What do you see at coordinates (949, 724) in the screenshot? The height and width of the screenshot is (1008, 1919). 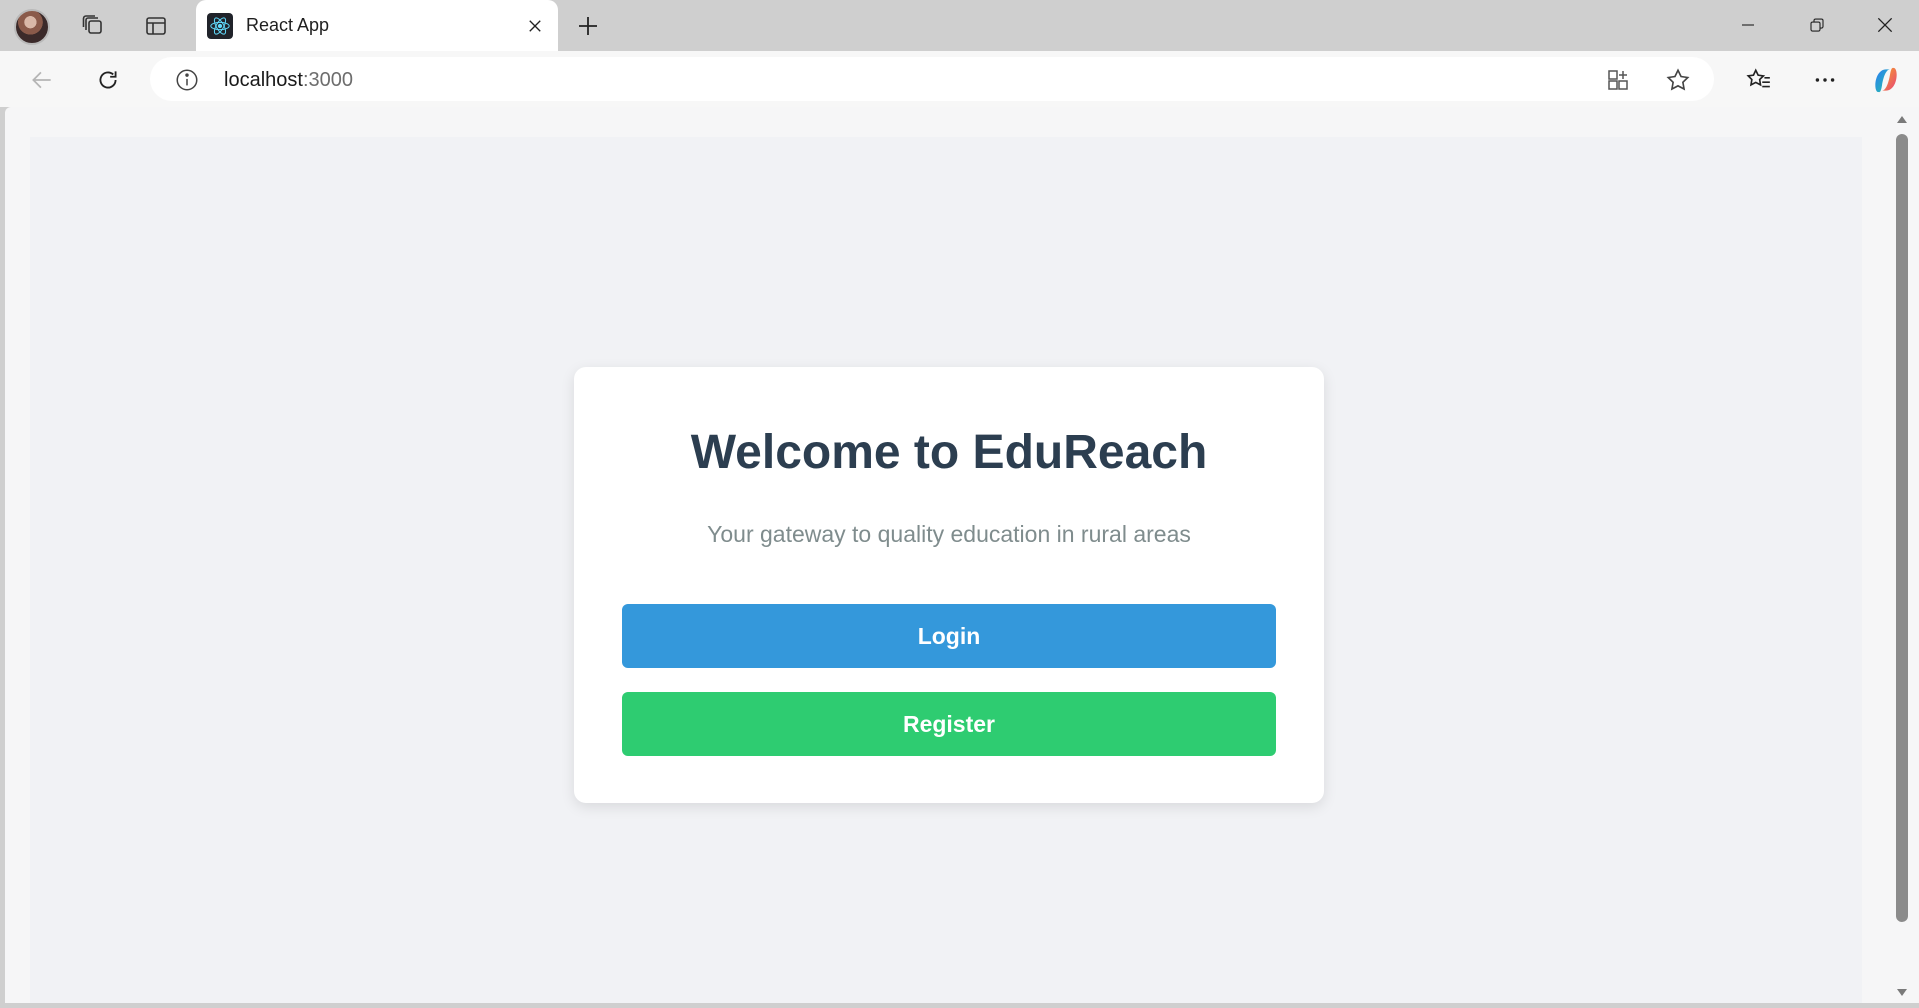 I see `register-button: Register` at bounding box center [949, 724].